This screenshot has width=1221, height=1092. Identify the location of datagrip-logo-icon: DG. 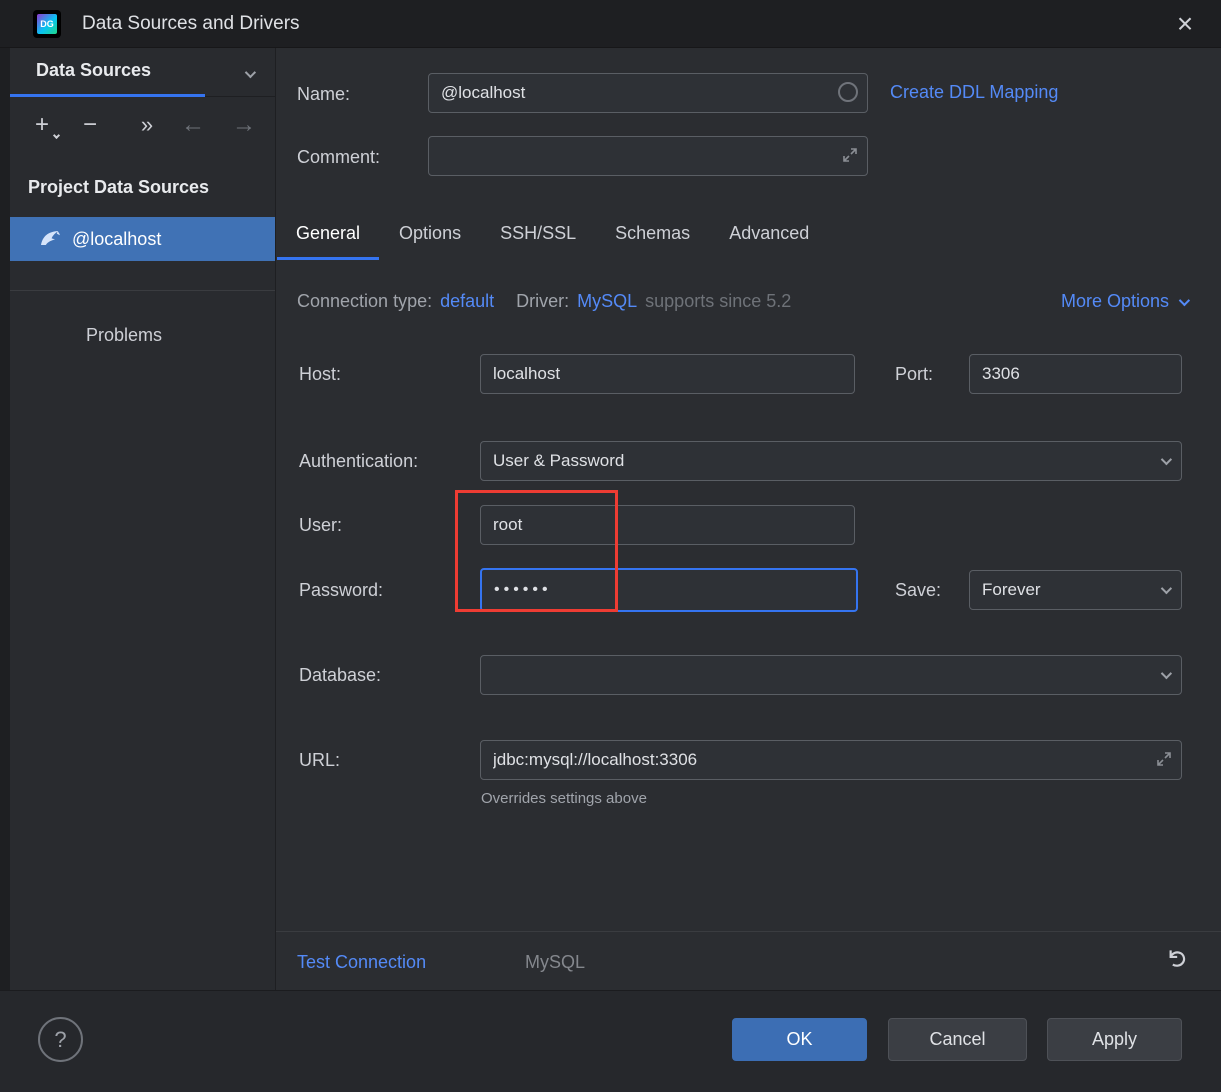
(47, 24).